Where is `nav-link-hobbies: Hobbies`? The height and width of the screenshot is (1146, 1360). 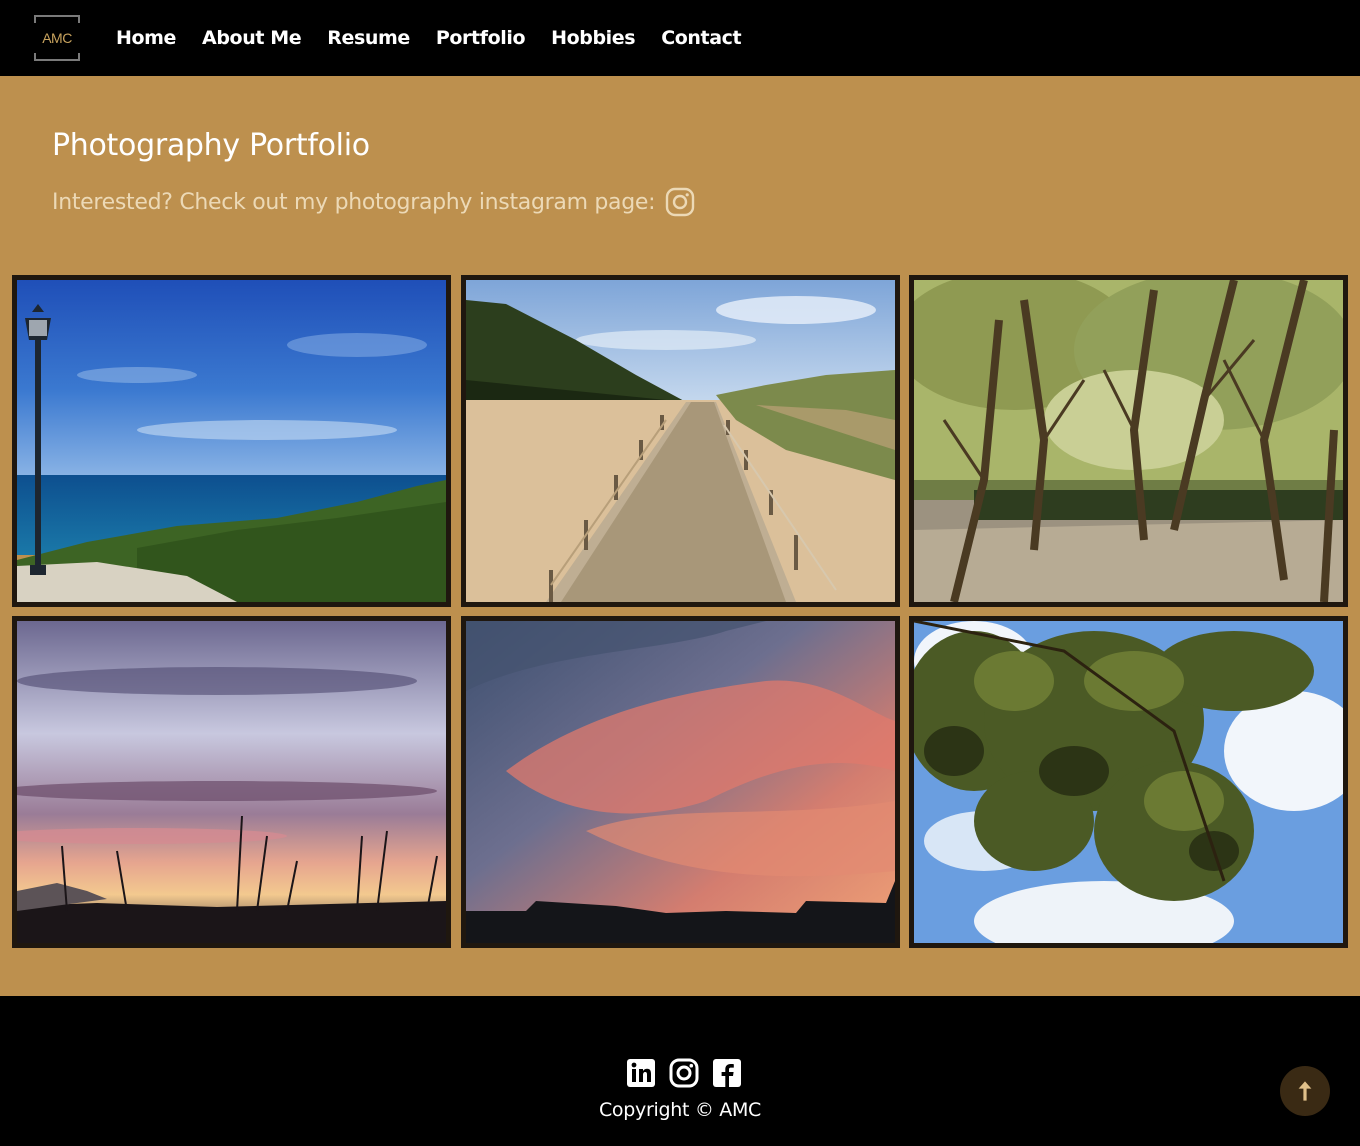 nav-link-hobbies: Hobbies is located at coordinates (593, 38).